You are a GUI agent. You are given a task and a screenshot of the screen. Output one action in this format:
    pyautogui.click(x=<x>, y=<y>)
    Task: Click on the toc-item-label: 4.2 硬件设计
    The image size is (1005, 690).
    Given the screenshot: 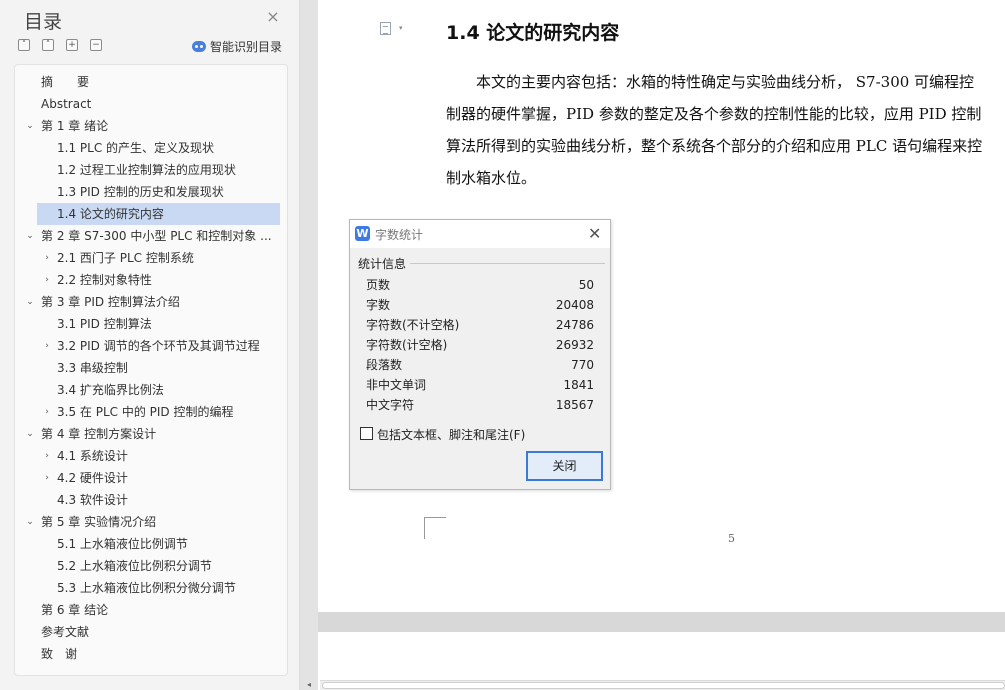 What is the action you would take?
    pyautogui.click(x=92, y=478)
    